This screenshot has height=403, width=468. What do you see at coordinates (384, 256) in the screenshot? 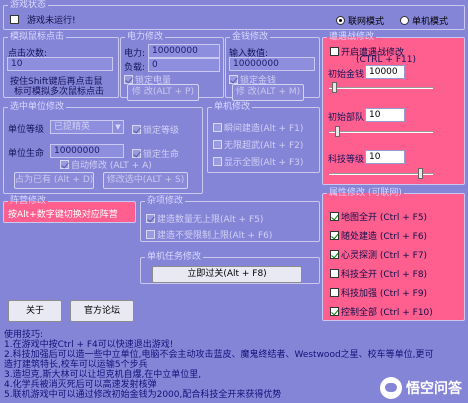
I see `attr-label: 心灵探测 (Ctrl + F7)` at bounding box center [384, 256].